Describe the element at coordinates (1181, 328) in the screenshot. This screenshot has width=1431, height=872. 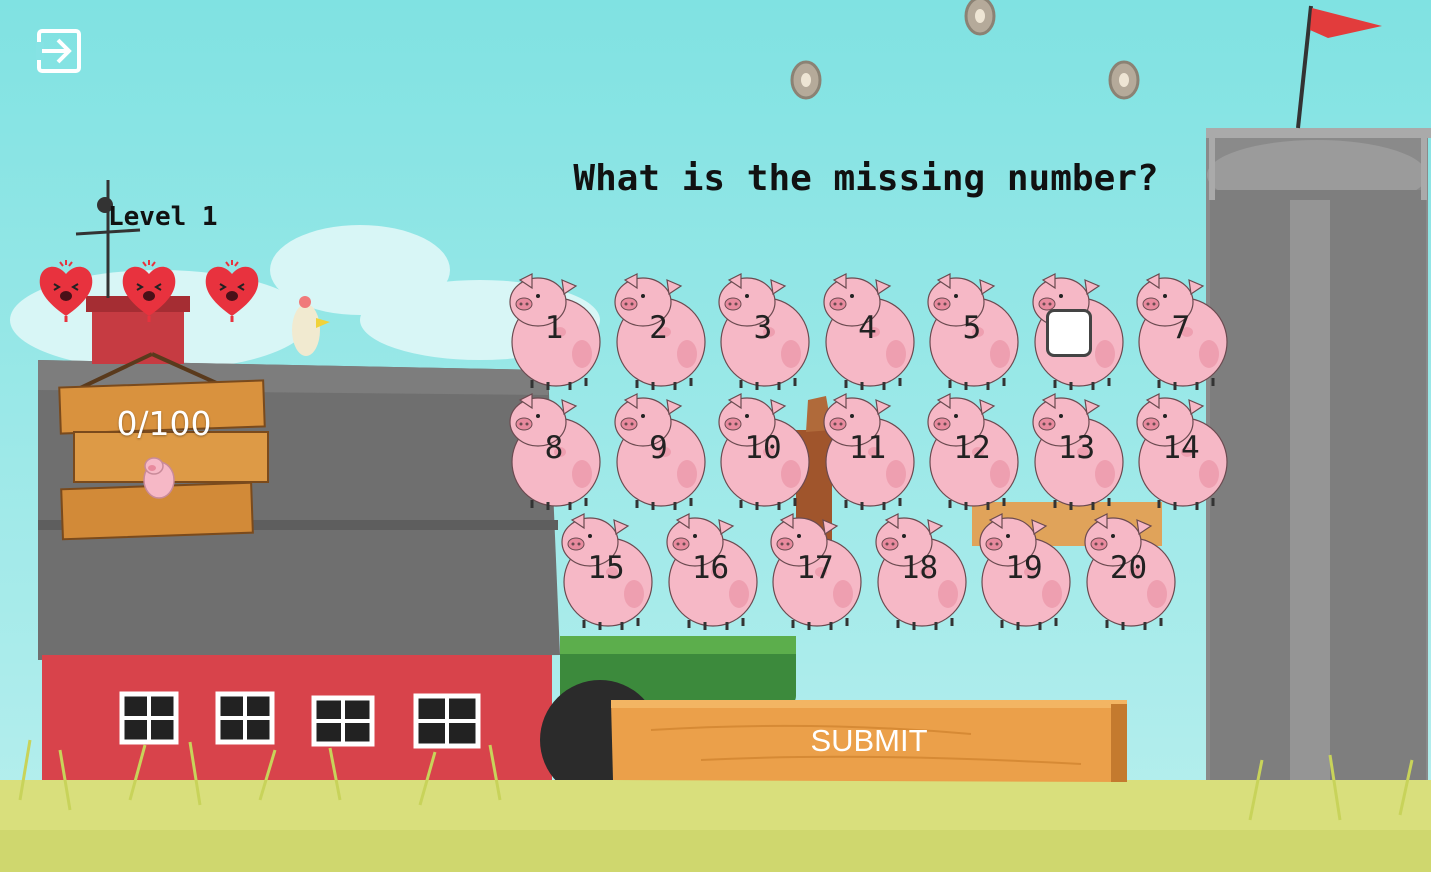
I see `pig-number: 7` at that location.